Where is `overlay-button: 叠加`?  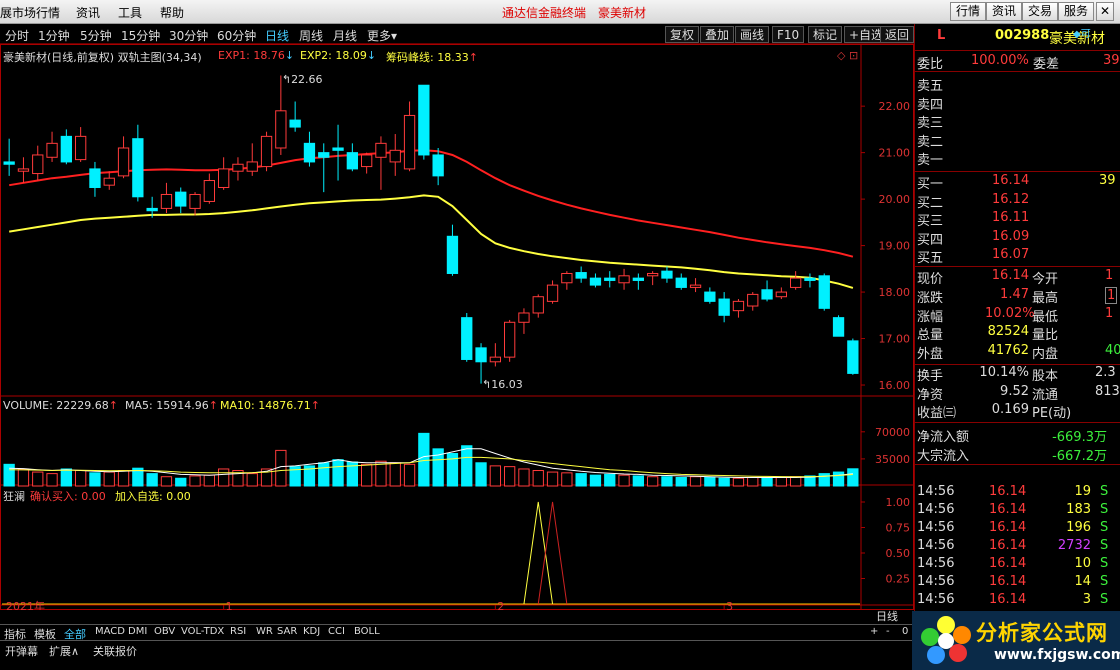
overlay-button: 叠加 is located at coordinates (717, 34).